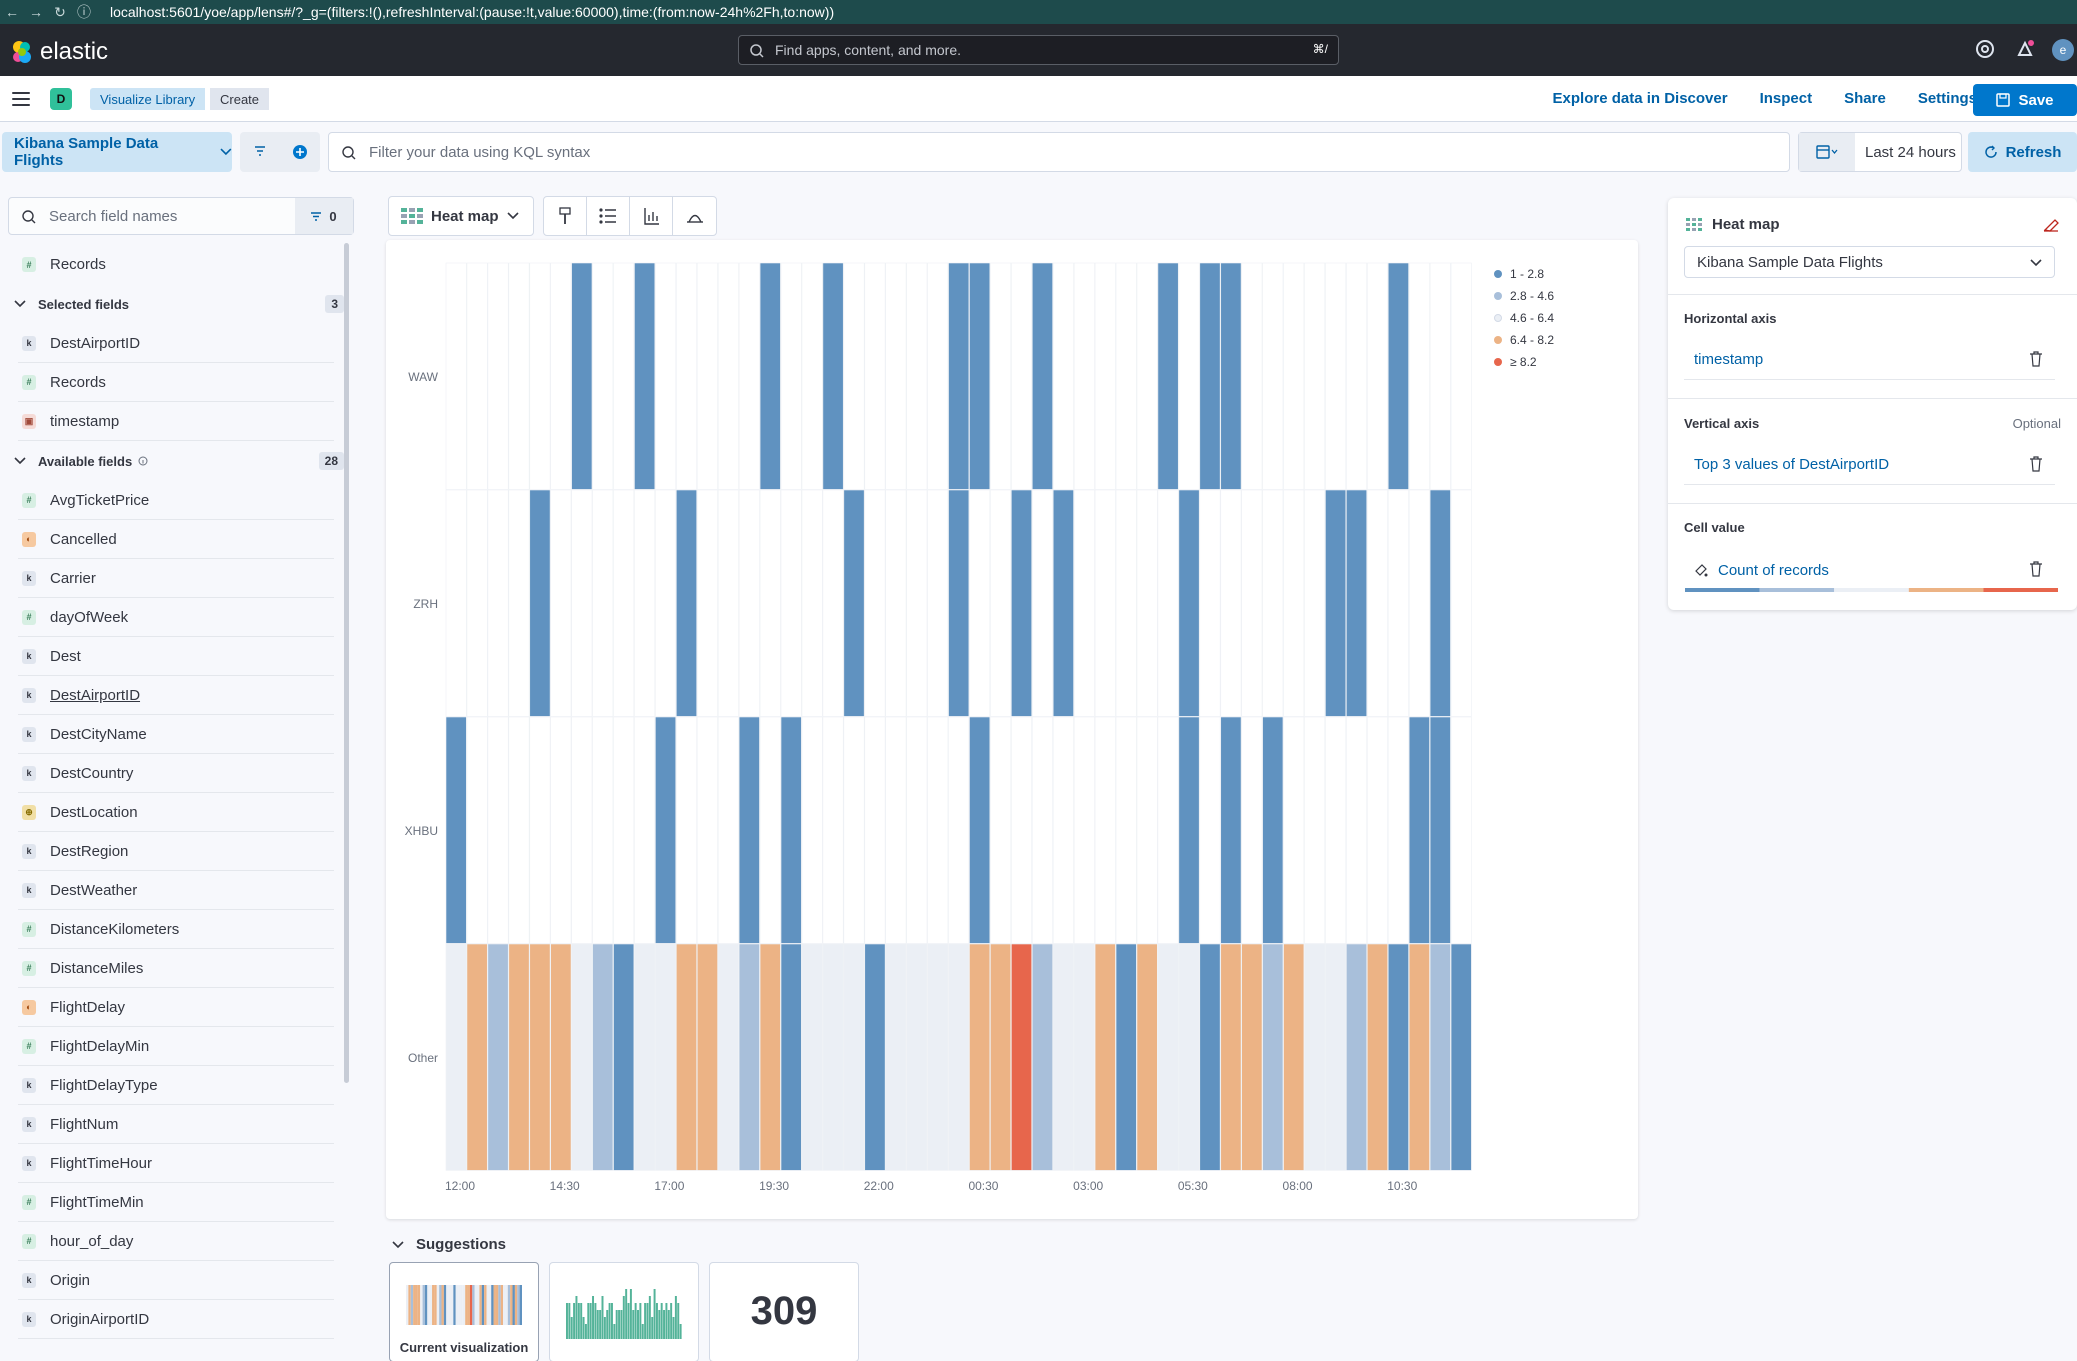  Describe the element at coordinates (183, 264) in the screenshot. I see `records-field: # Records` at that location.